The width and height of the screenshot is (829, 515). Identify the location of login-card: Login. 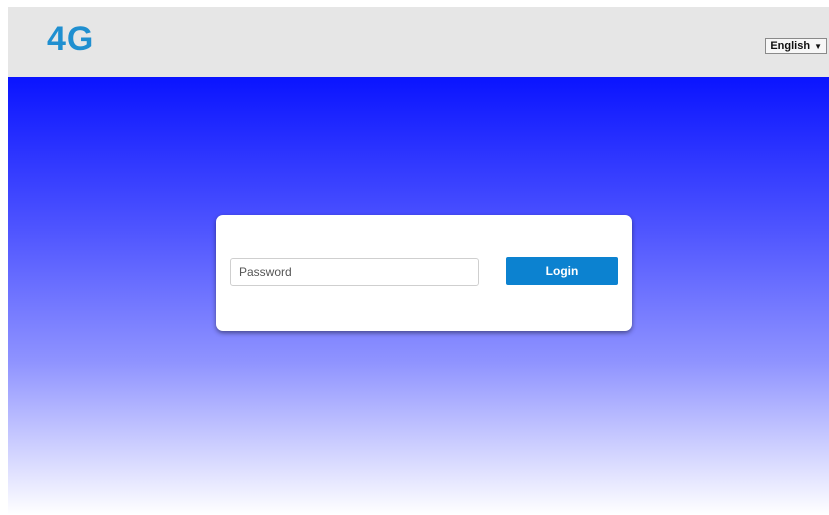
(424, 273).